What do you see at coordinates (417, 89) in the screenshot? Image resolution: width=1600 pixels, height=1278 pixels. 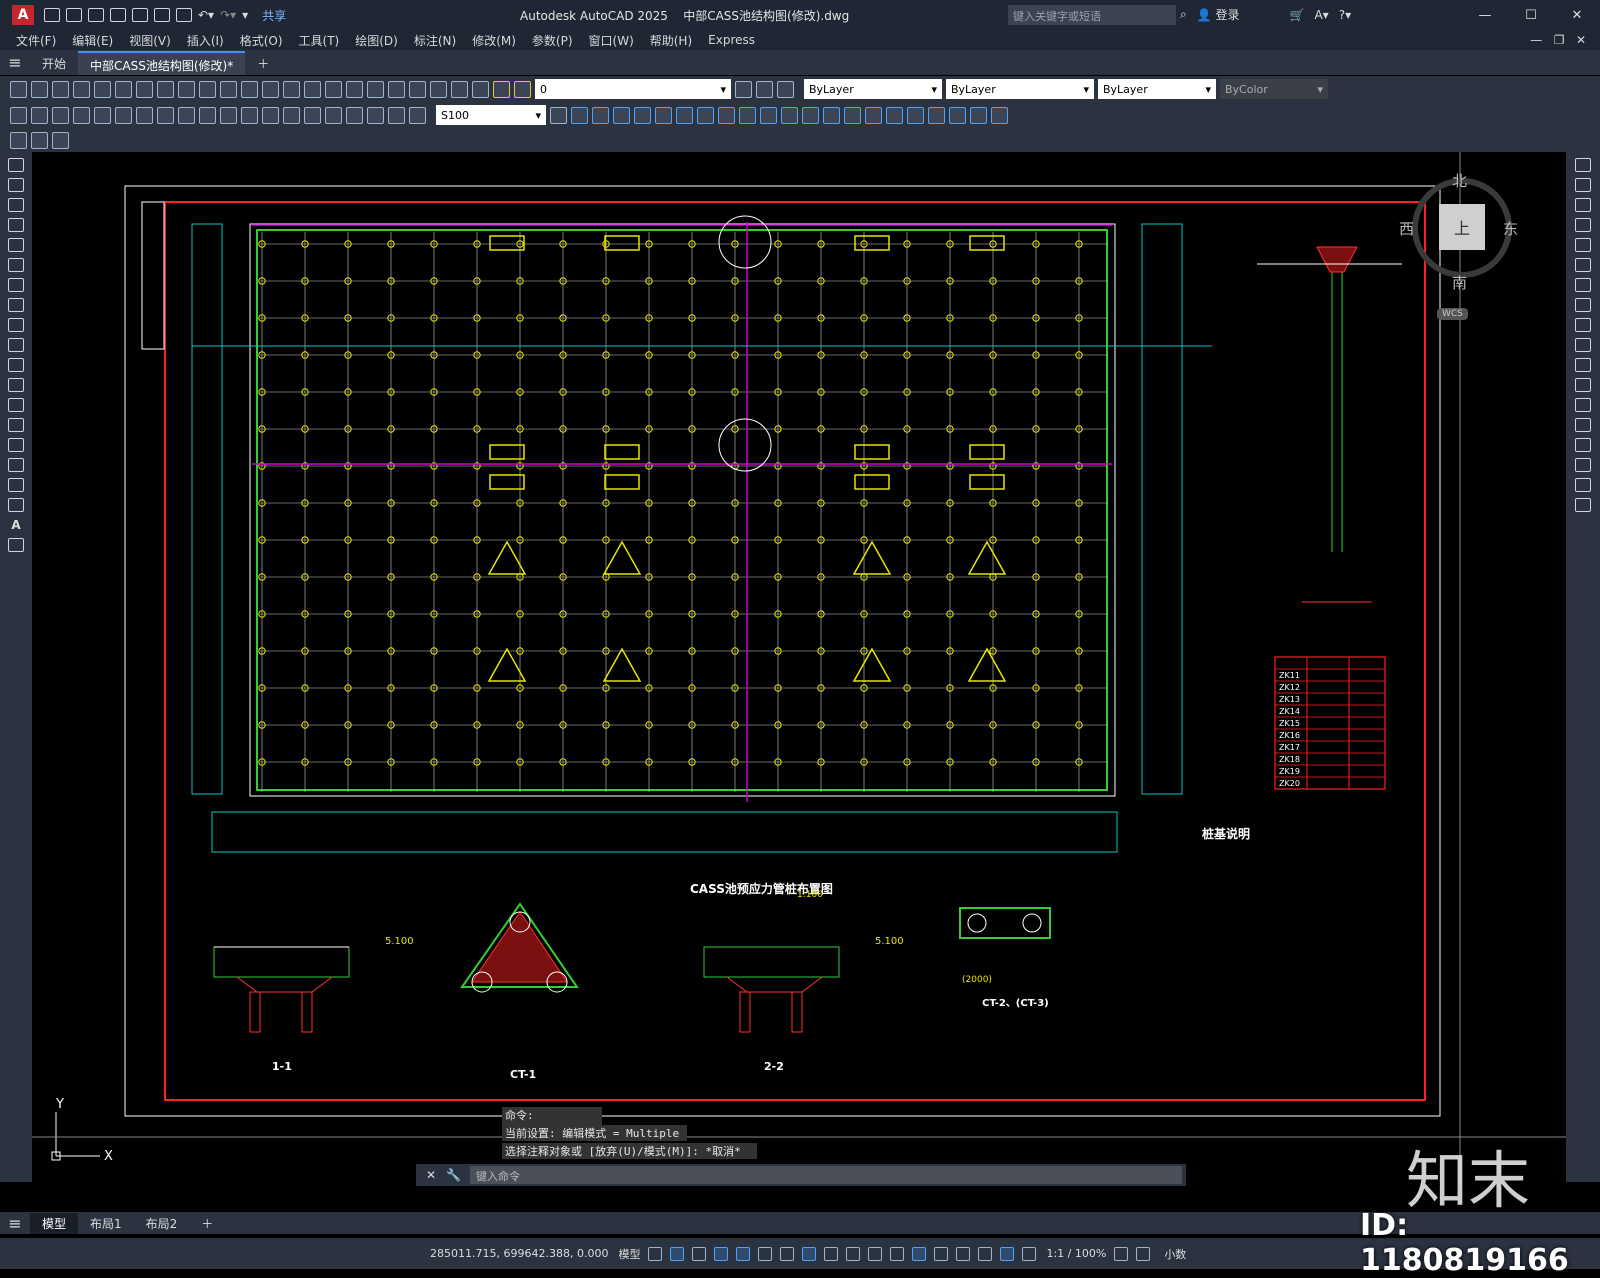 I see `tool-palettes-icon` at bounding box center [417, 89].